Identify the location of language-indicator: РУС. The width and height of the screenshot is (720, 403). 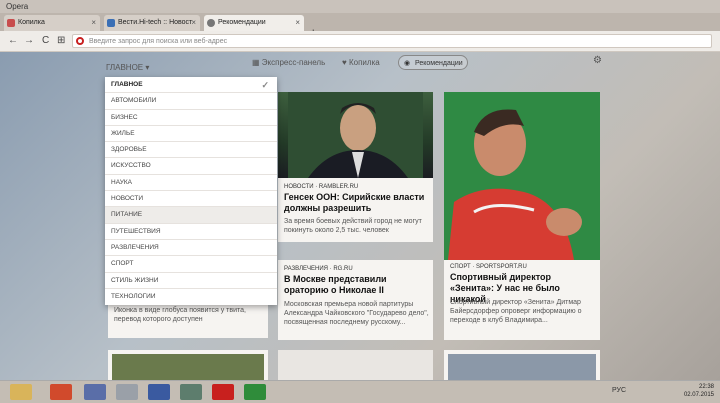
(619, 390).